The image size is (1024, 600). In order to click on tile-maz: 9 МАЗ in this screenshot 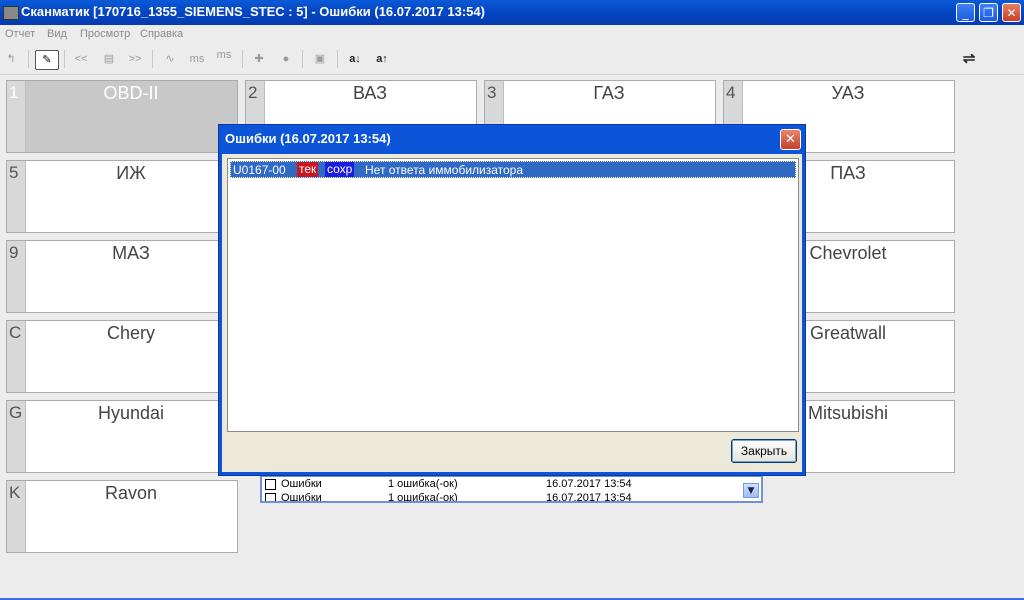, I will do `click(122, 276)`.